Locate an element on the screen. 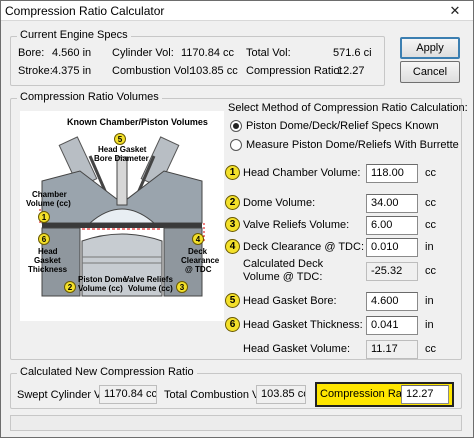 This screenshot has height=438, width=474. gasket-thickness-input: 0.041 is located at coordinates (392, 325).